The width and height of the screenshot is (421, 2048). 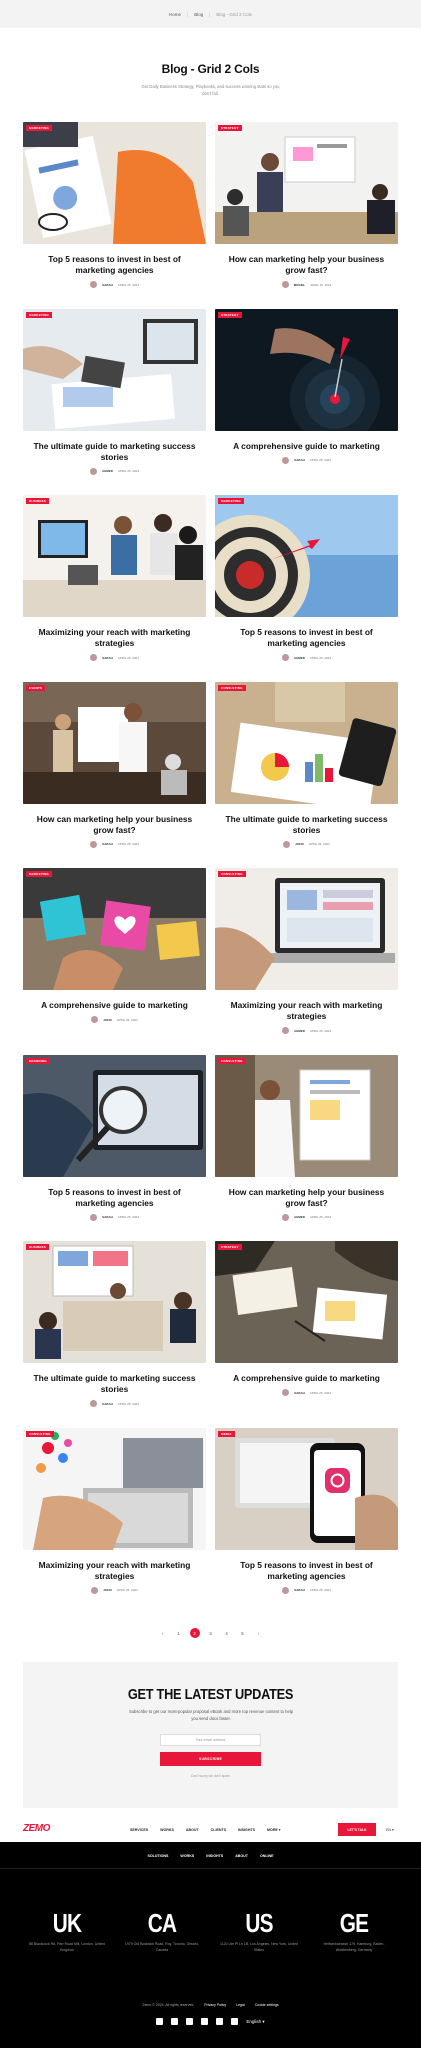 I want to click on post-thumbnail: Business, so click(x=114, y=1302).